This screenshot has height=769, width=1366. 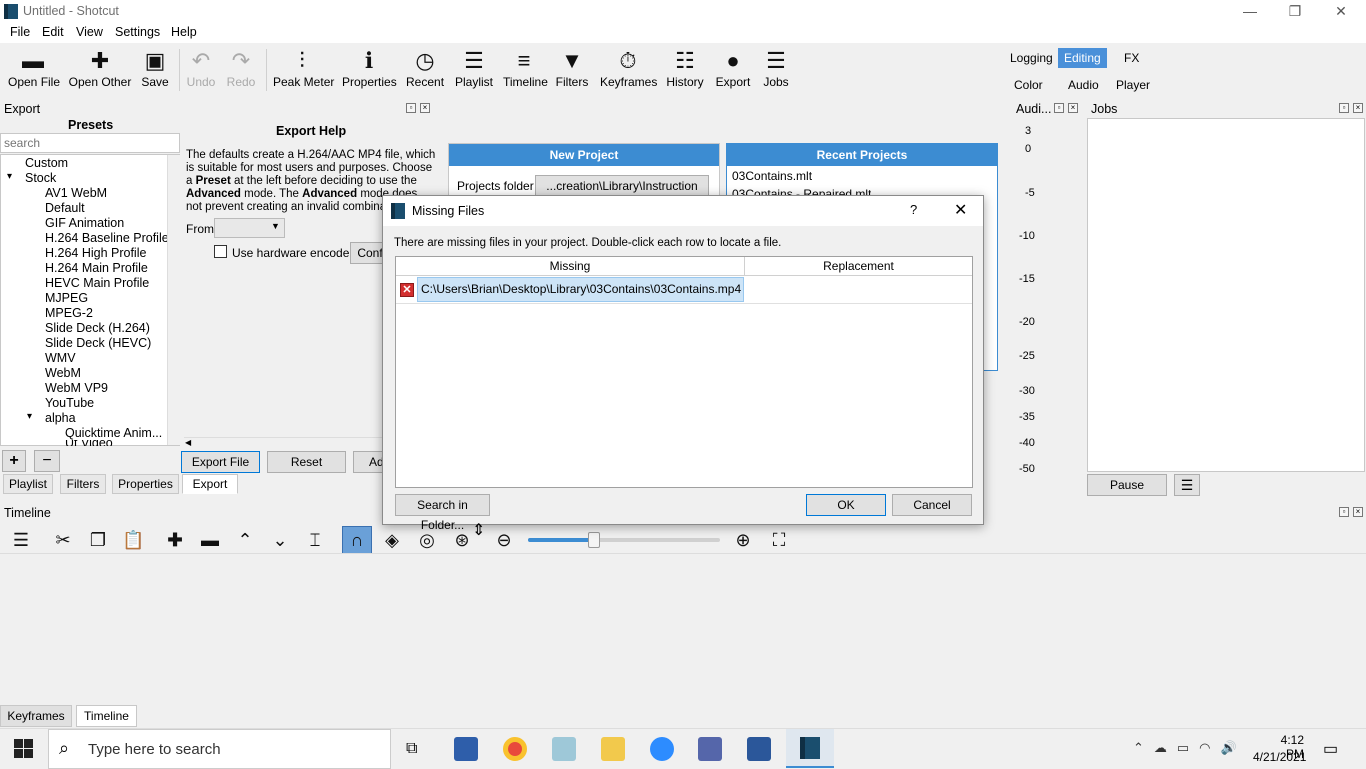 I want to click on cancel-button: Cancel, so click(x=932, y=505).